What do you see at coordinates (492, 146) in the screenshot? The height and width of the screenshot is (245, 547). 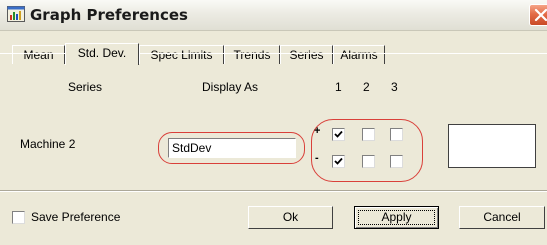 I see `line-style-preview-box` at bounding box center [492, 146].